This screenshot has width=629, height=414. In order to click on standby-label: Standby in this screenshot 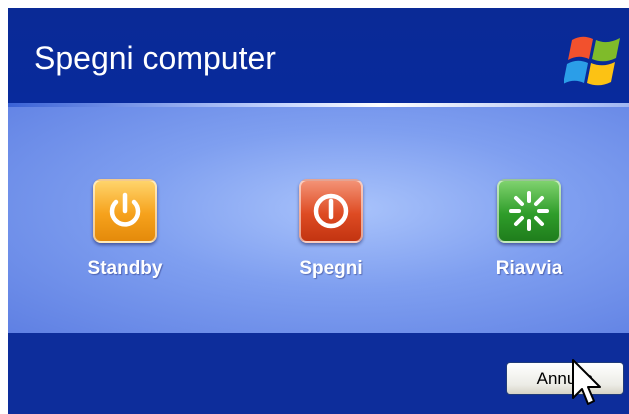, I will do `click(125, 269)`.